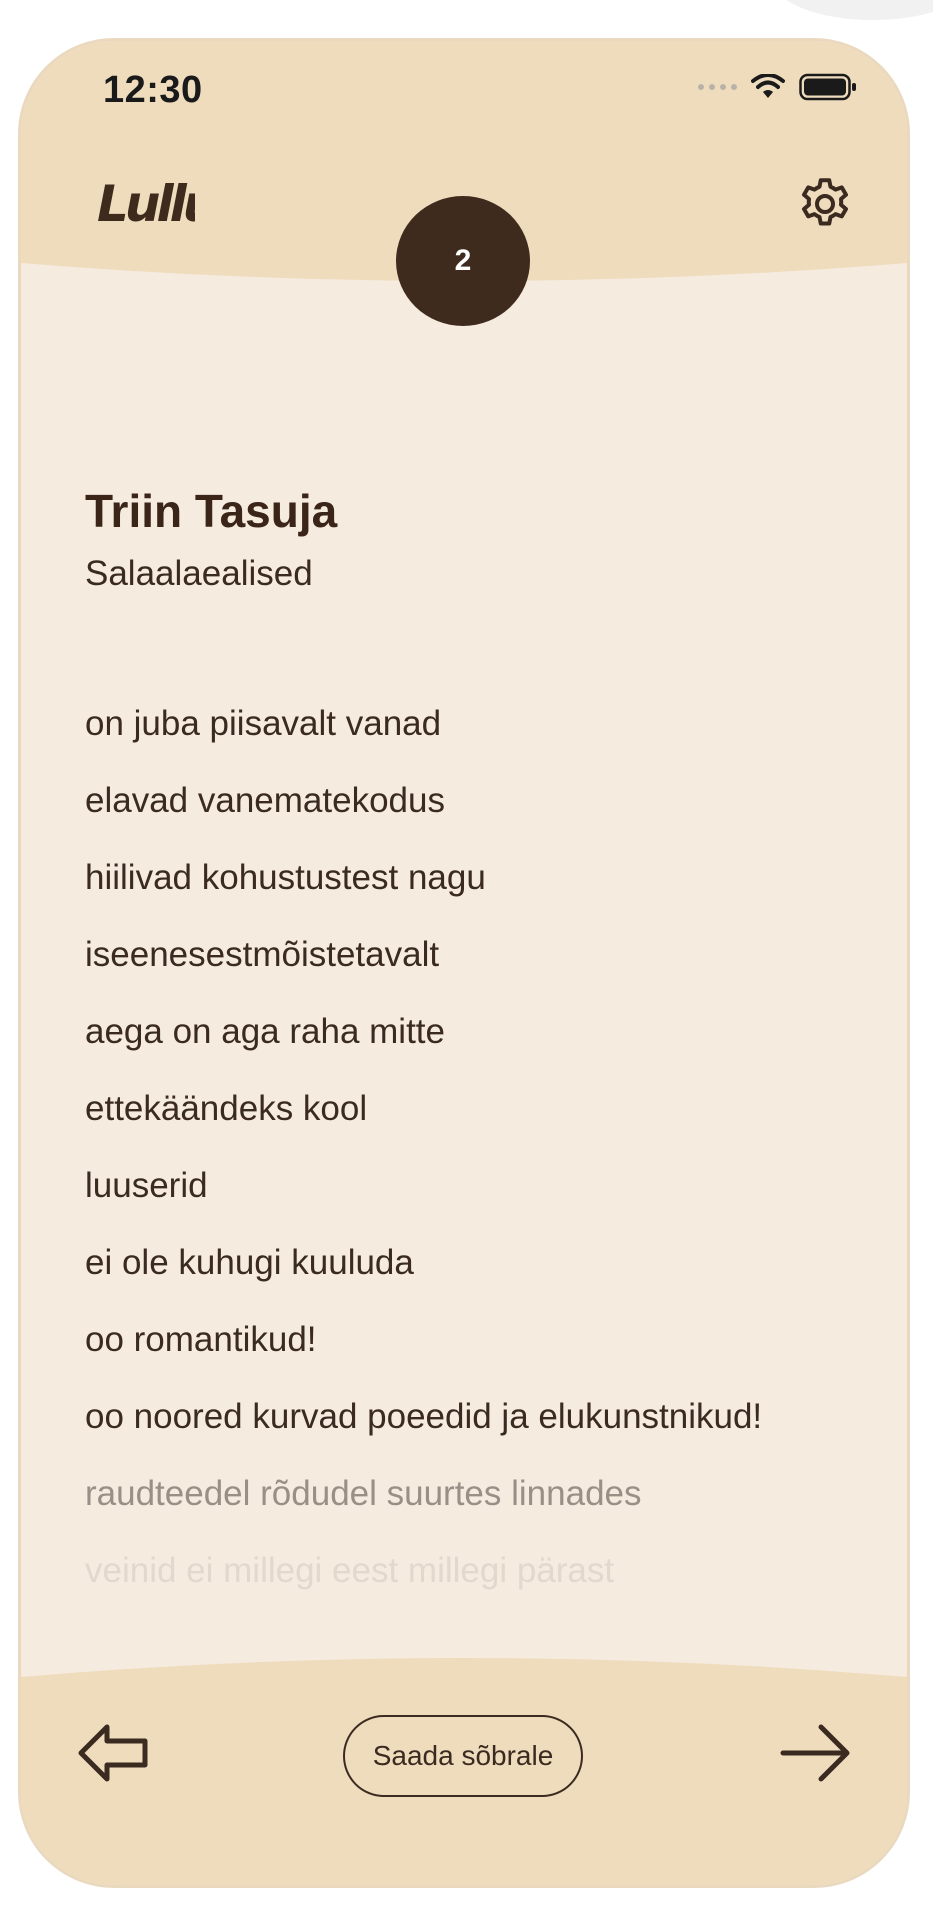 Image resolution: width=933 pixels, height=1920 pixels. Describe the element at coordinates (226, 1108) in the screenshot. I see `poem-line: ettekäändeks kool` at that location.